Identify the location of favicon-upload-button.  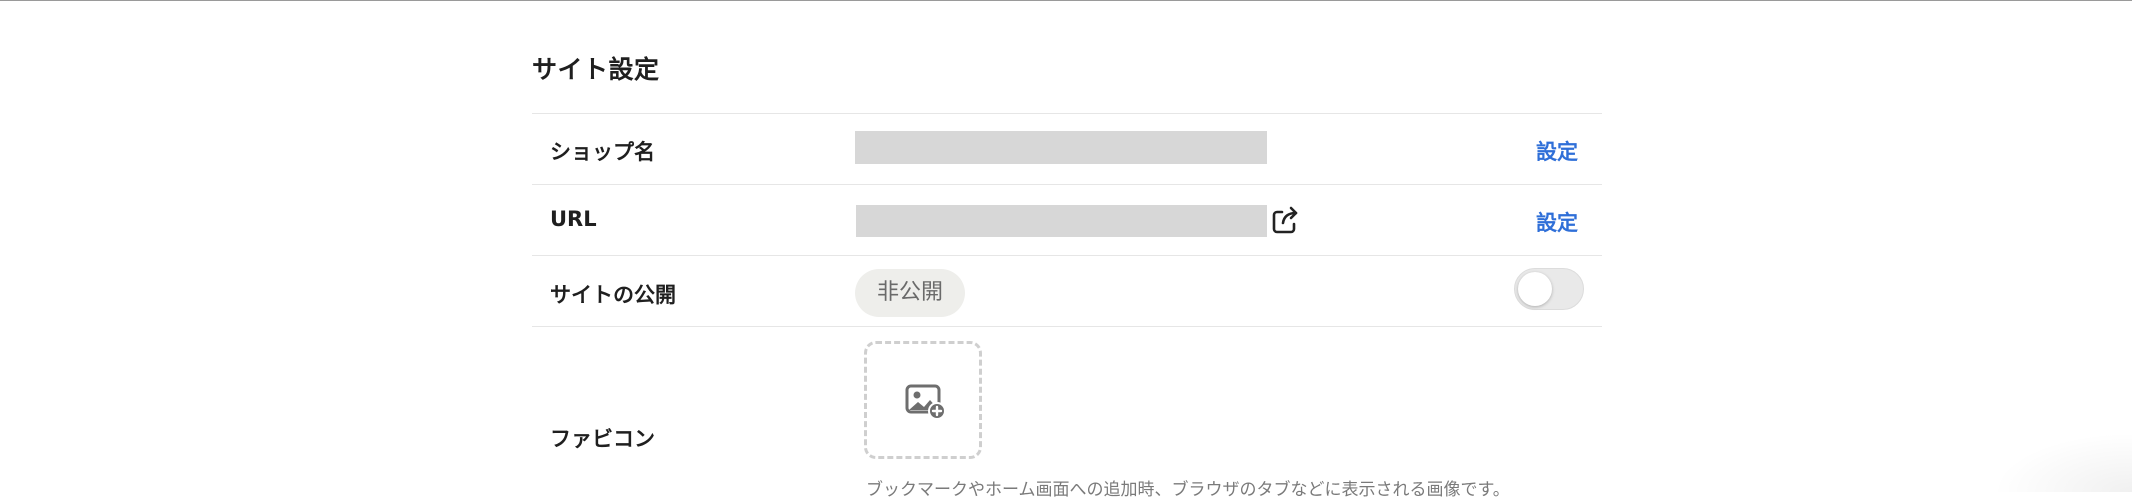
(923, 400).